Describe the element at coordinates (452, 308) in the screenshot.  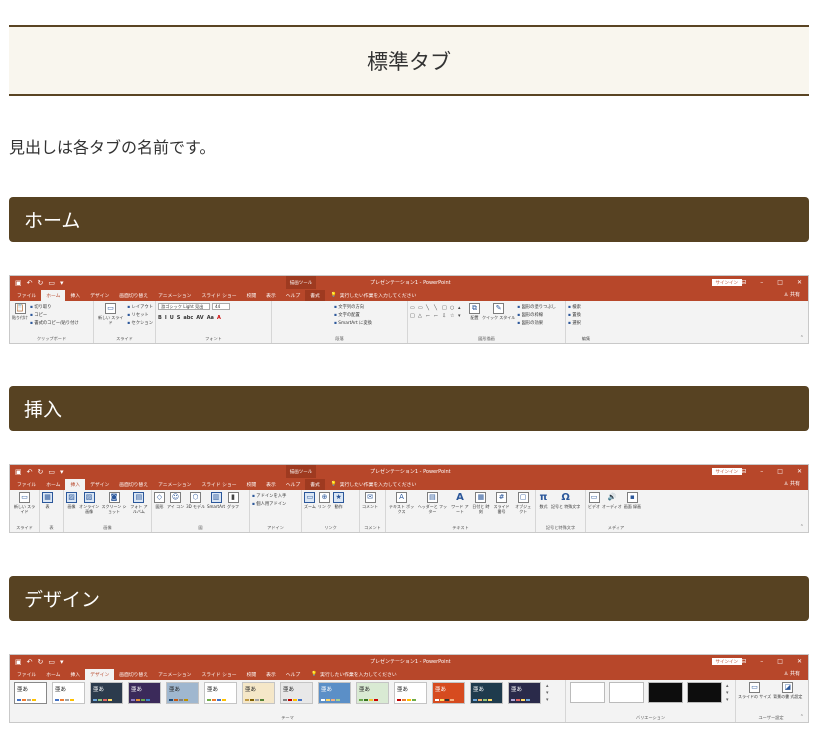
I see `oval-shape-icon: ○` at that location.